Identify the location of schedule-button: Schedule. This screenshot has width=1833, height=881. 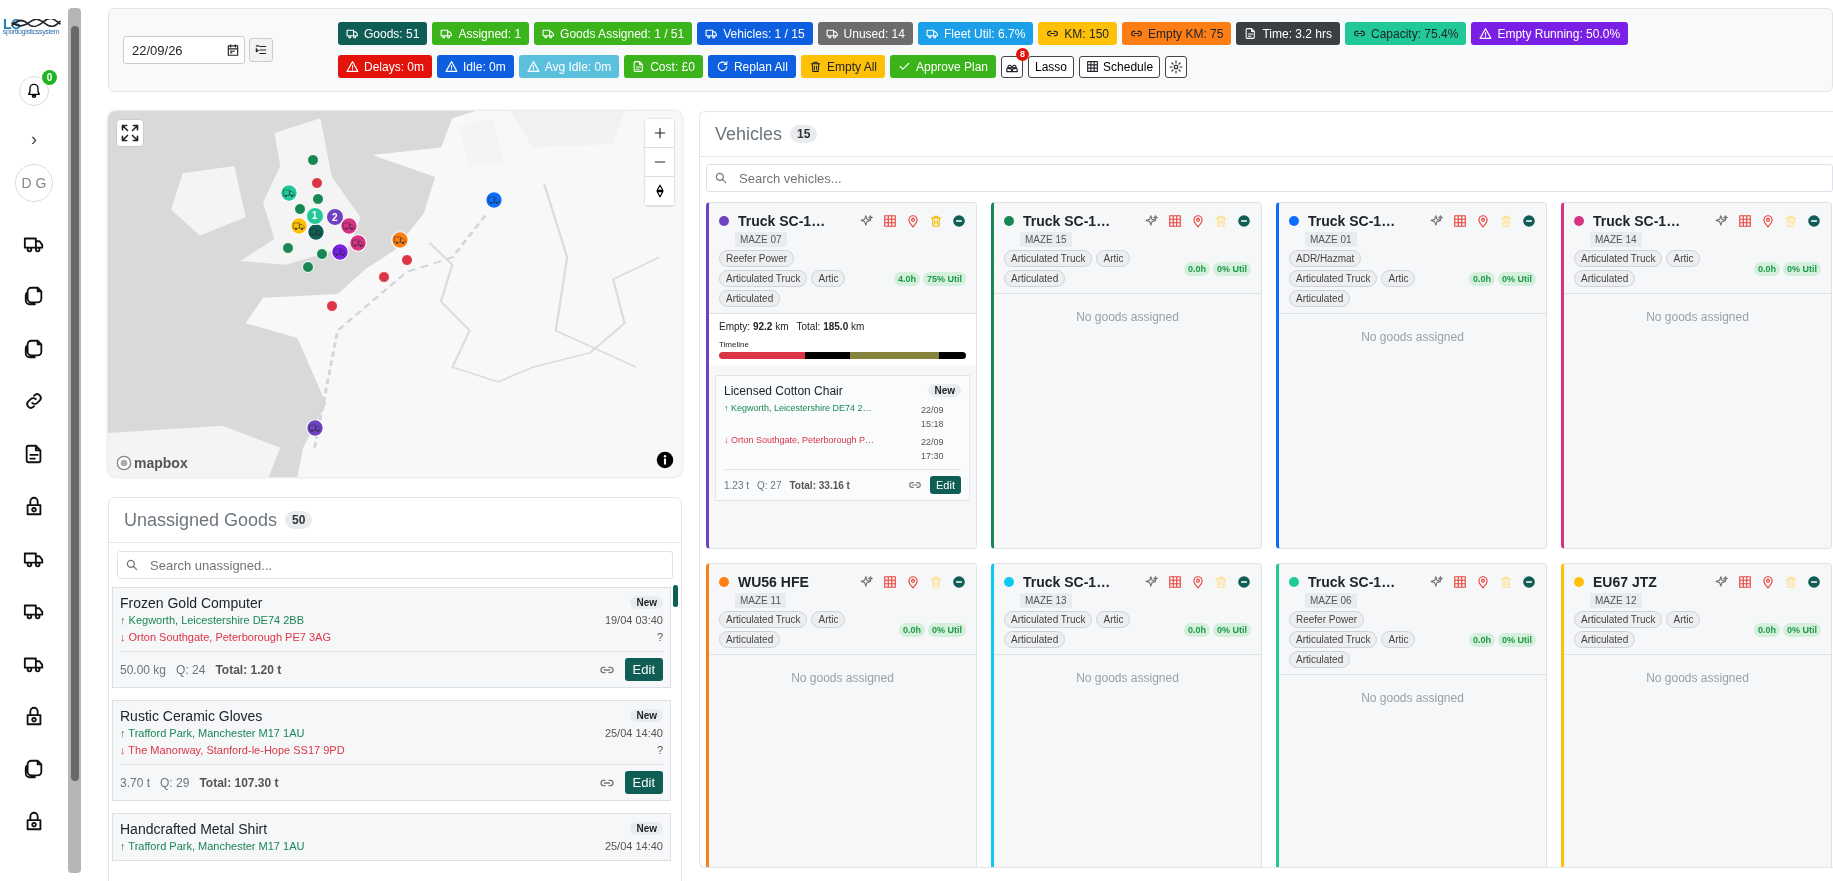
(1120, 66).